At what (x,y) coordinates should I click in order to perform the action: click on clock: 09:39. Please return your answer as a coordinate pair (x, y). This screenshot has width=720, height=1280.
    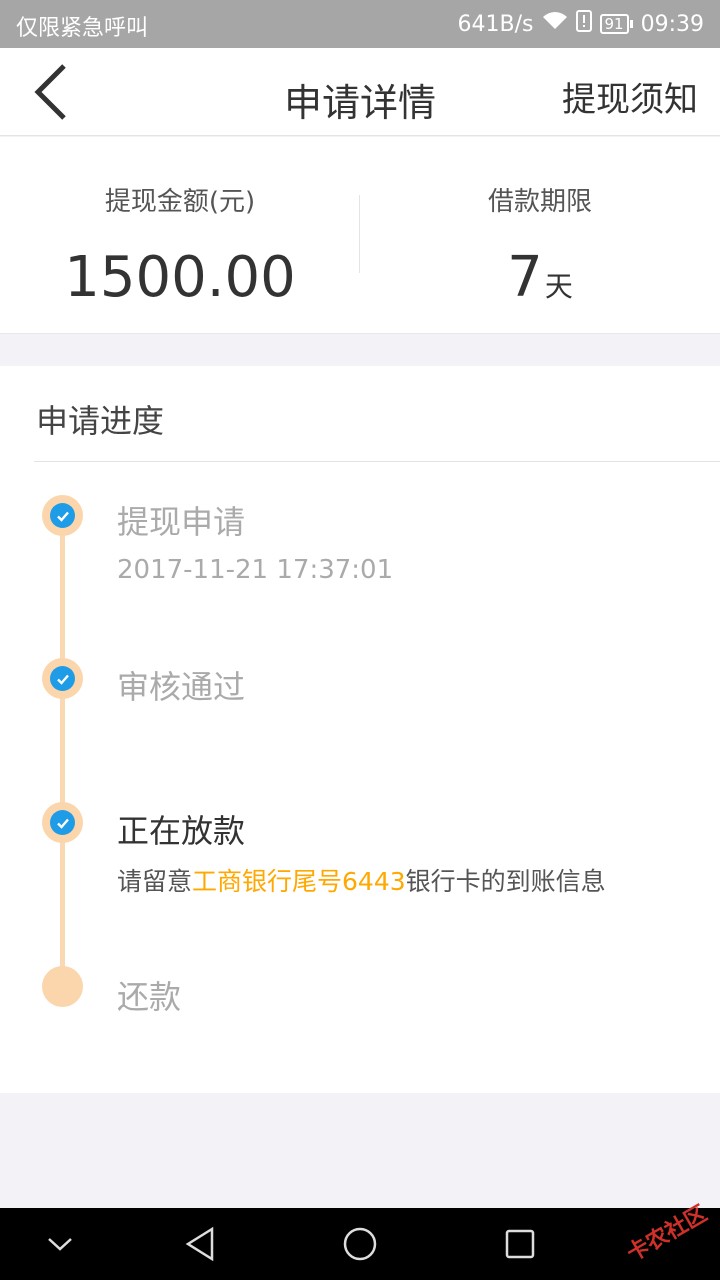
    Looking at the image, I should click on (672, 24).